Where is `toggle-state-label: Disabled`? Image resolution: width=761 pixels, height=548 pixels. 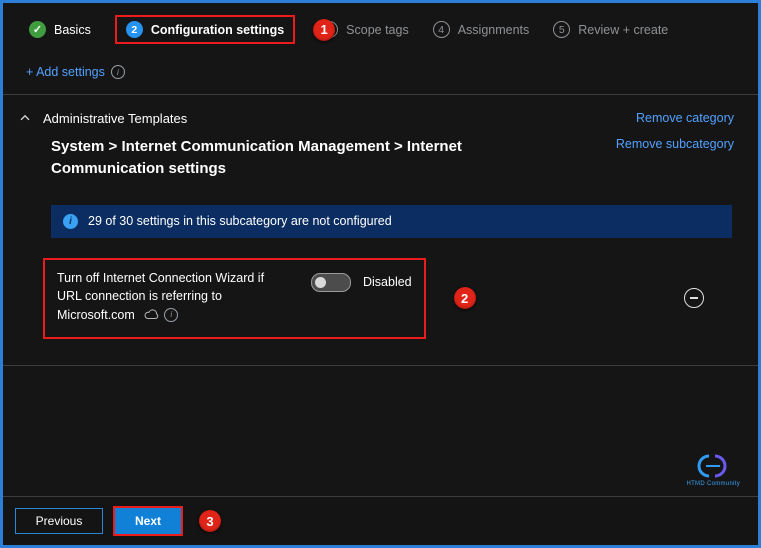 toggle-state-label: Disabled is located at coordinates (387, 282).